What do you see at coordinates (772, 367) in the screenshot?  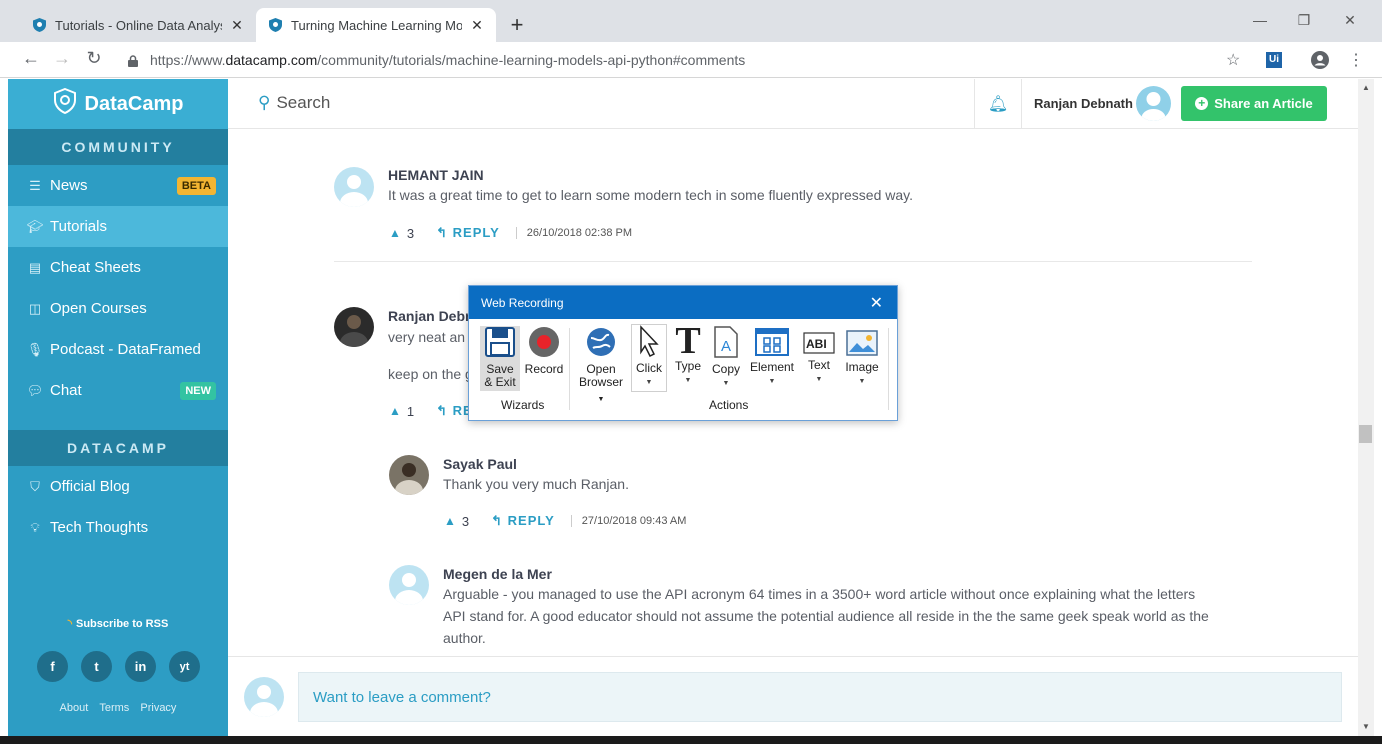 I see `element-label: Element` at bounding box center [772, 367].